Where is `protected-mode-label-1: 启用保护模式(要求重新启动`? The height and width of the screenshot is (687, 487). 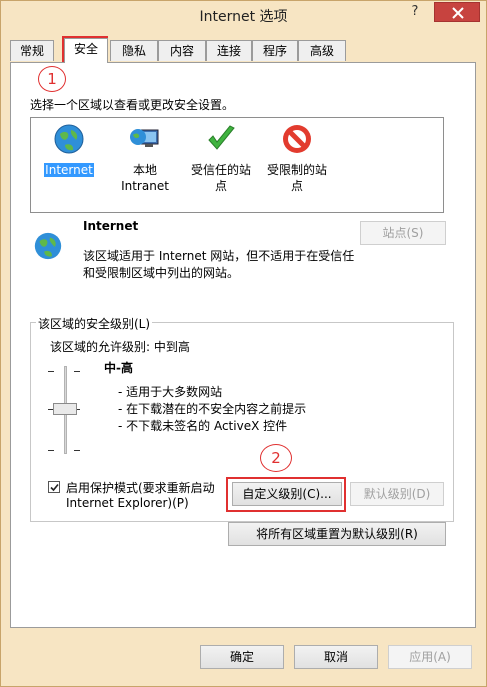 protected-mode-label-1: 启用保护模式(要求重新启动 is located at coordinates (140, 488).